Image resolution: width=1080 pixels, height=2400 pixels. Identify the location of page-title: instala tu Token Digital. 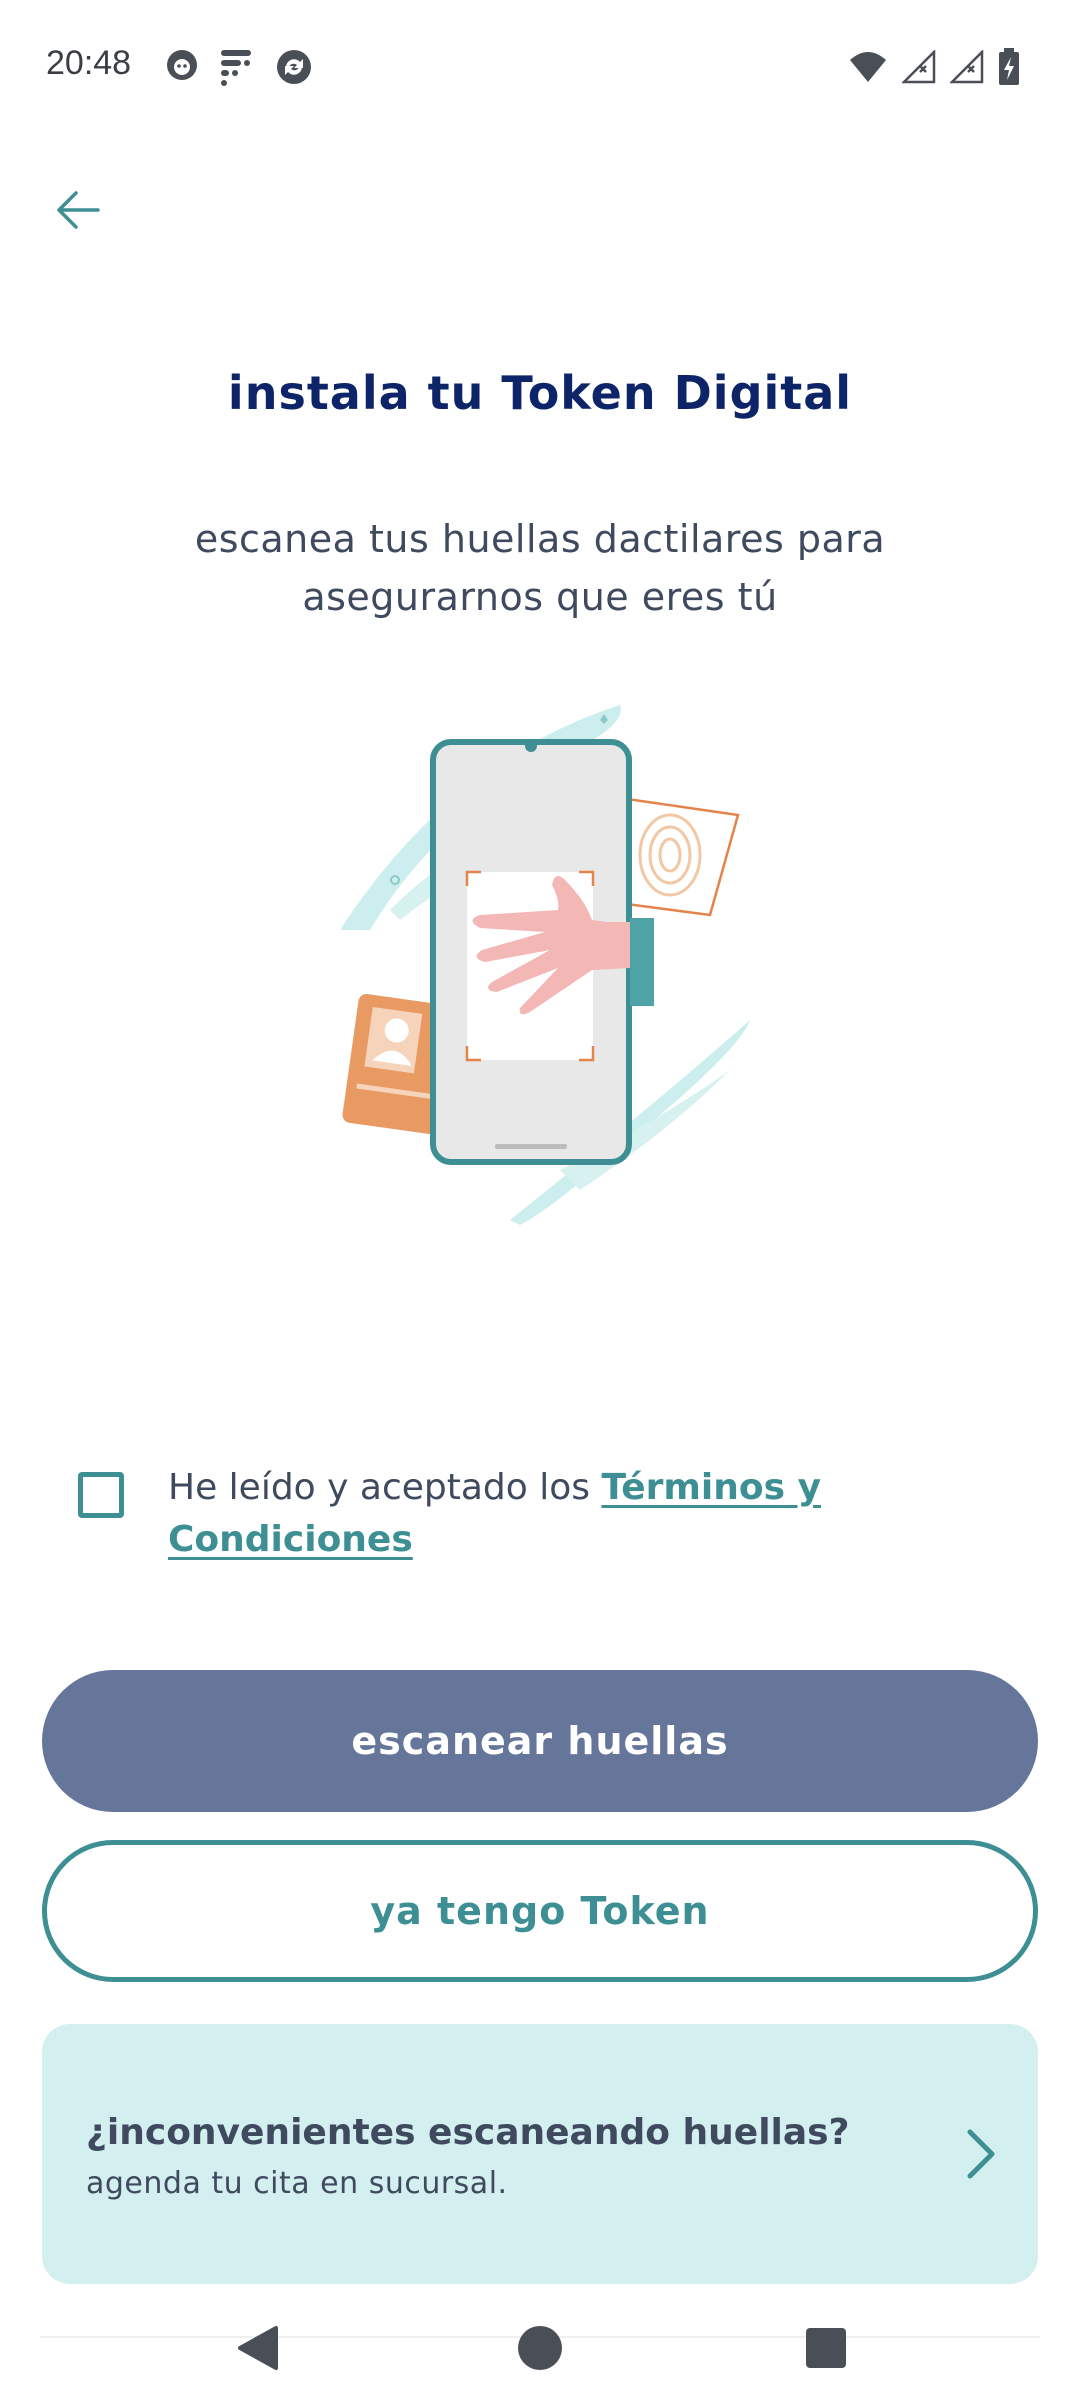
(540, 393).